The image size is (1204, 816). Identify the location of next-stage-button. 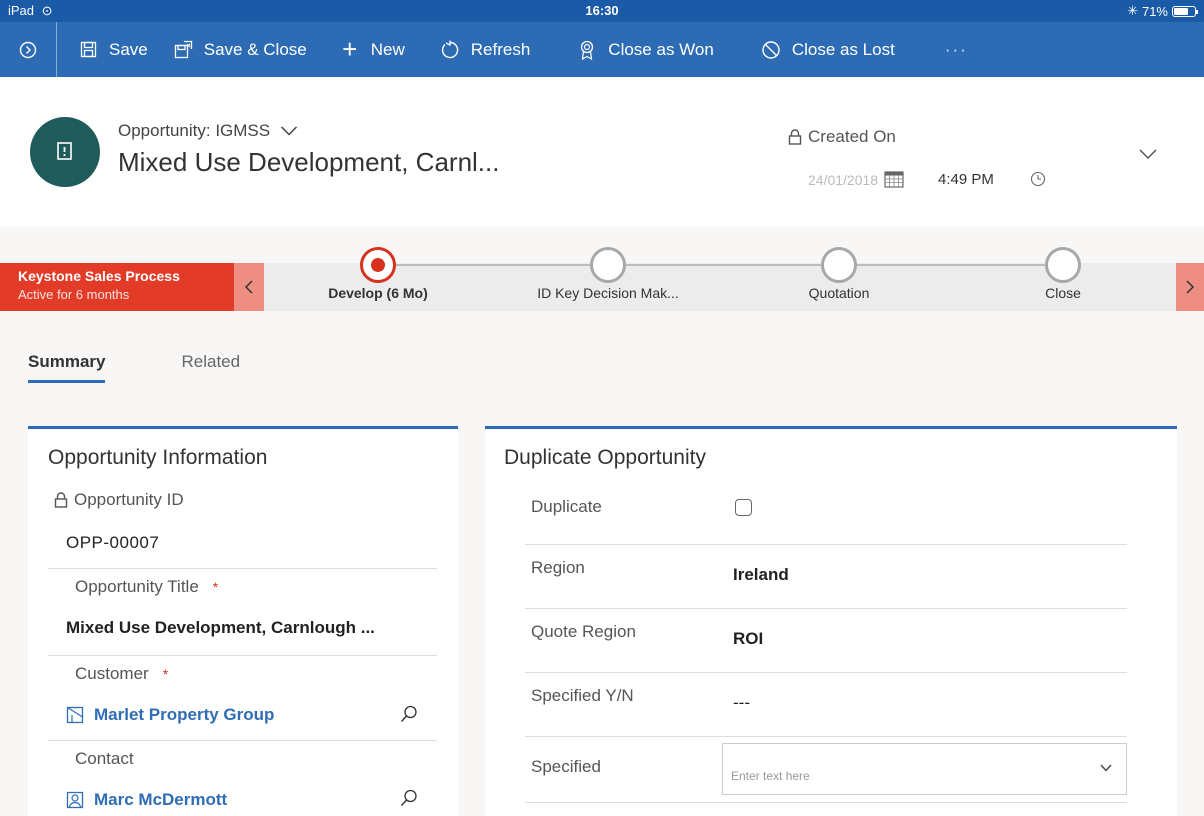
(1190, 287).